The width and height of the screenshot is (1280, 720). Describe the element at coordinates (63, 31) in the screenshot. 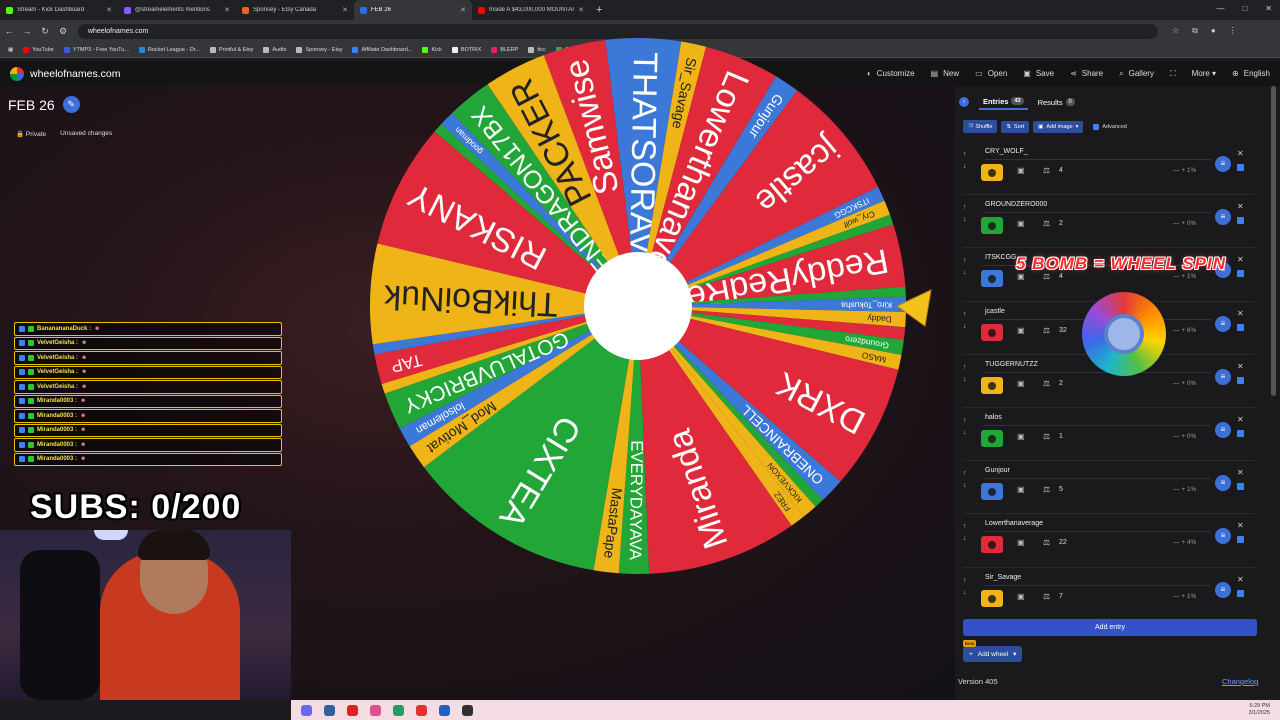

I see `site-info-icon: ⚙` at that location.